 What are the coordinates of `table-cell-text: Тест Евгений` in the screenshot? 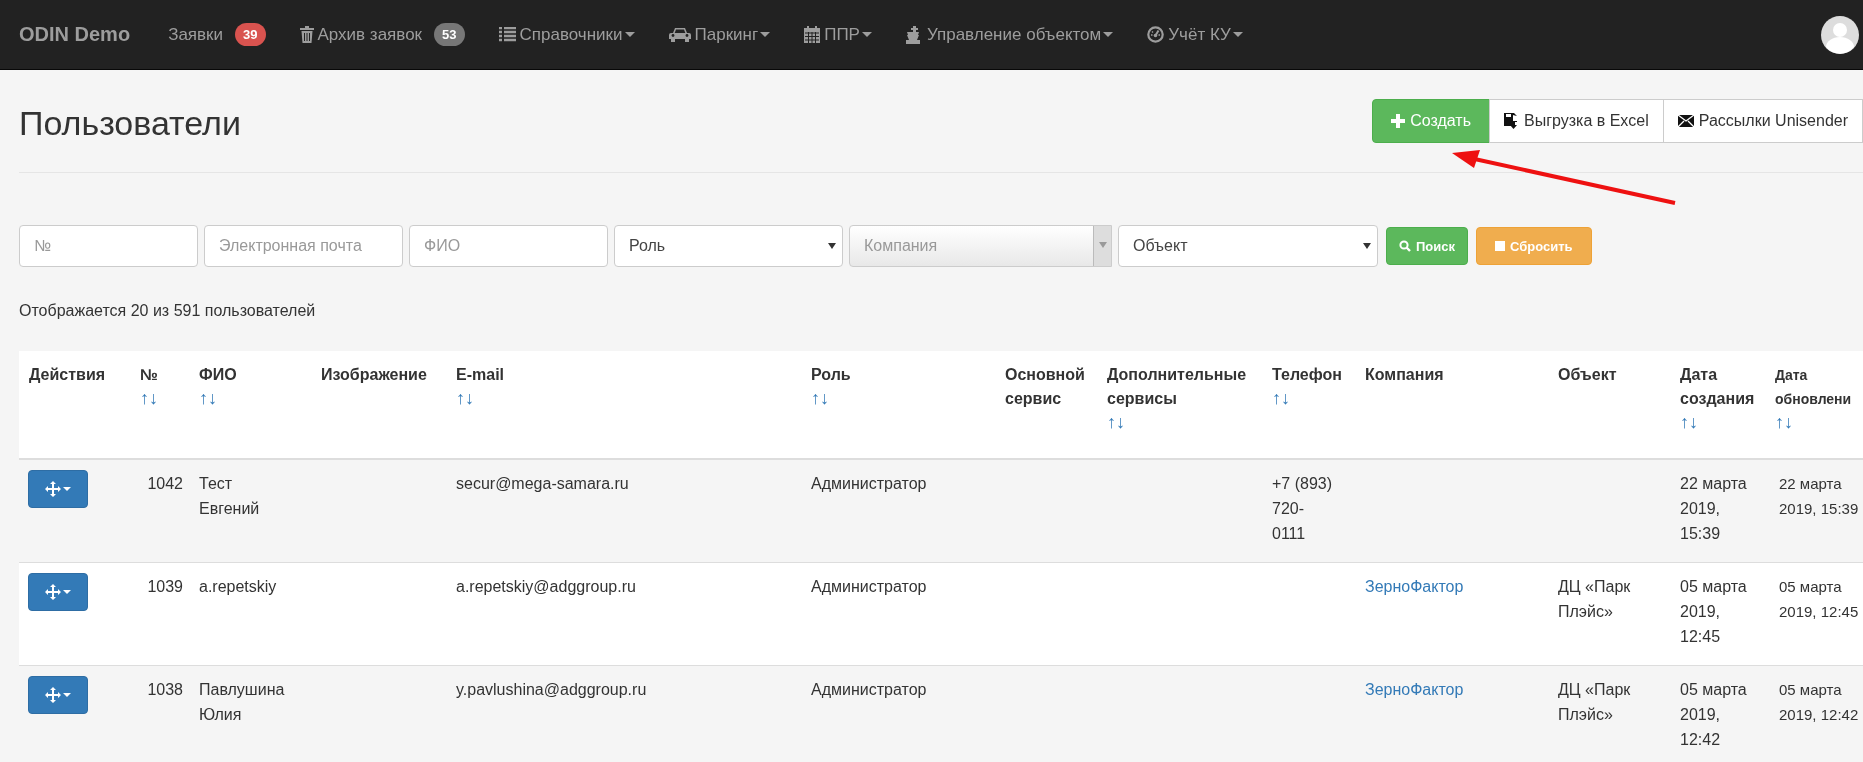 It's located at (229, 496).